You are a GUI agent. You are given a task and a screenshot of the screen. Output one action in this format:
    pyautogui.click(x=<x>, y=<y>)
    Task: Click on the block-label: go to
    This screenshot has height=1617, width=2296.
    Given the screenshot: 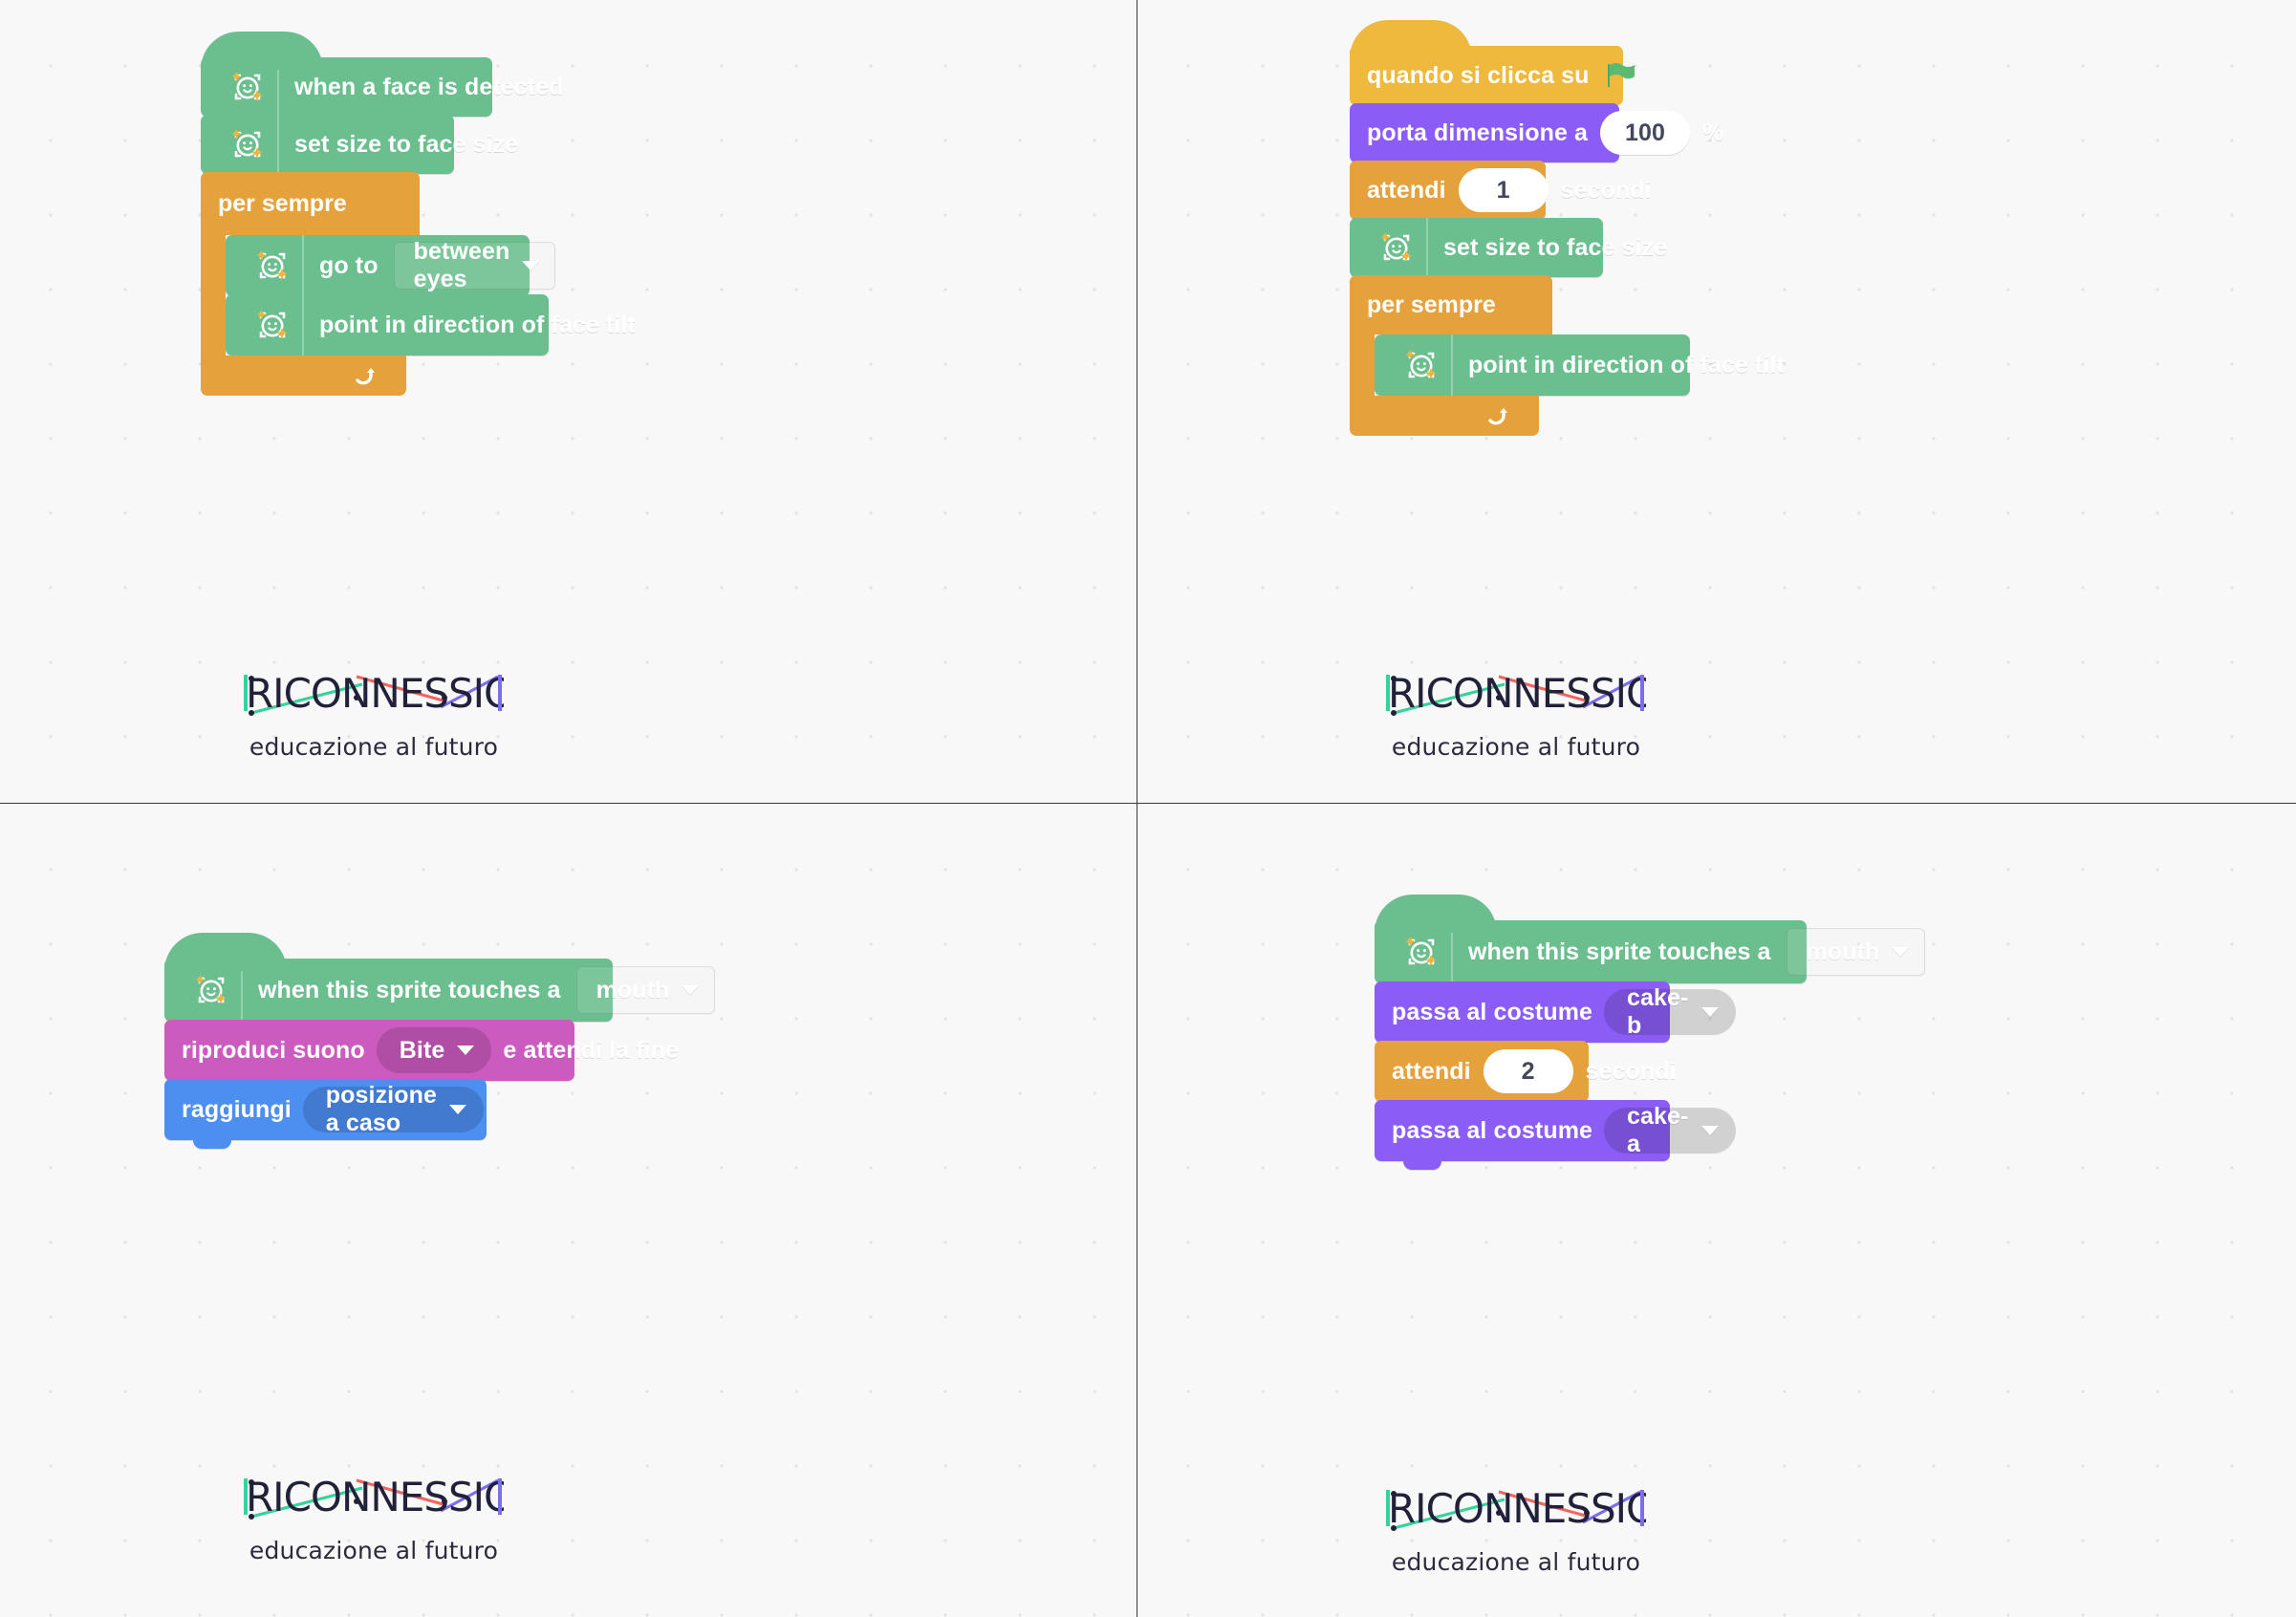 What is the action you would take?
    pyautogui.click(x=349, y=265)
    